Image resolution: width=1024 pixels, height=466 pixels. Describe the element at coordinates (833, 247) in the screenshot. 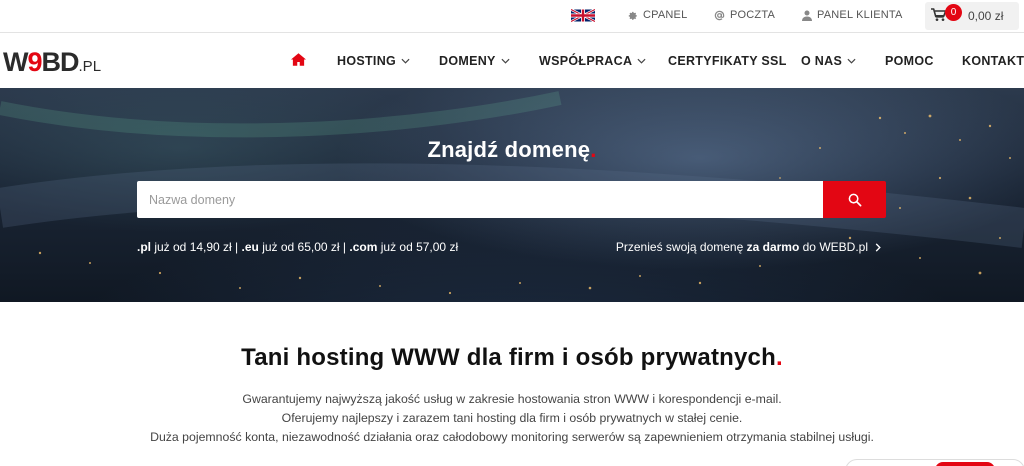

I see `transfer-post: do WEBD.pl` at that location.